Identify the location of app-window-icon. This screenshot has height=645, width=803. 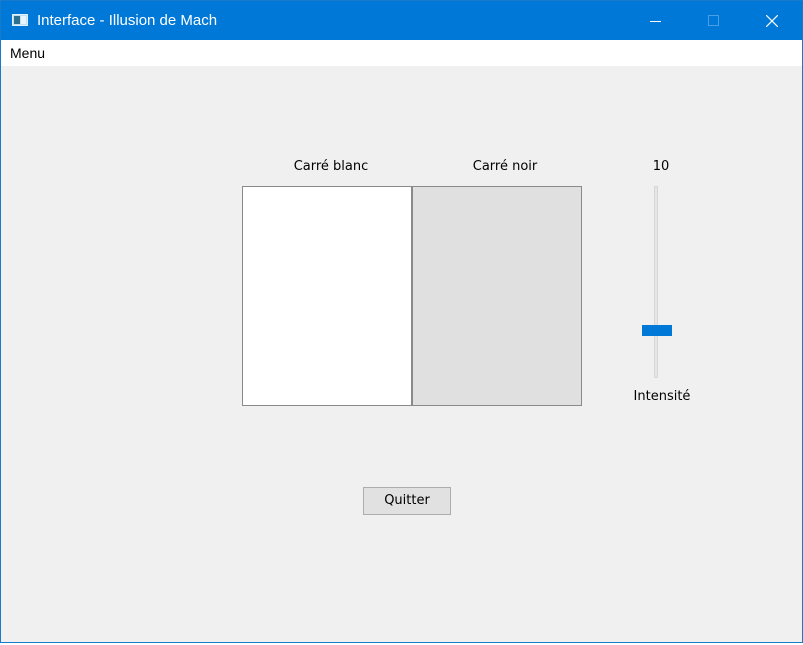
(20, 20).